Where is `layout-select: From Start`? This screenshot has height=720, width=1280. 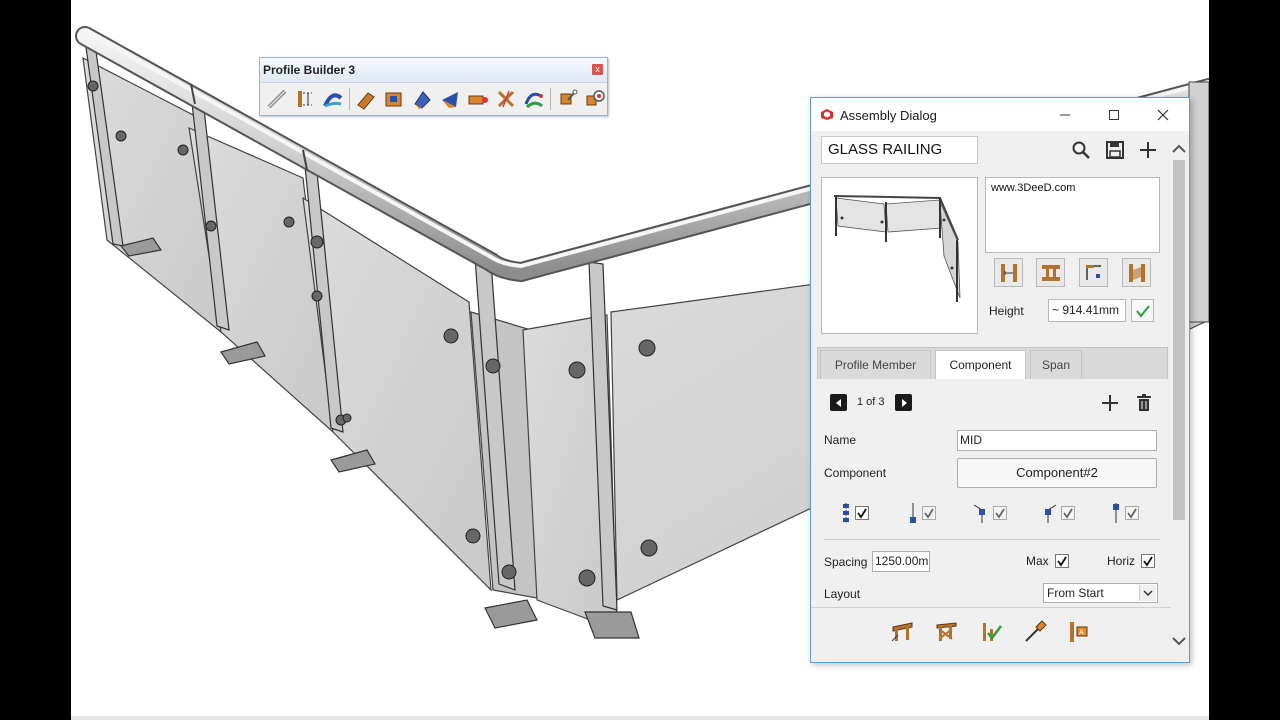 layout-select: From Start is located at coordinates (1100, 593).